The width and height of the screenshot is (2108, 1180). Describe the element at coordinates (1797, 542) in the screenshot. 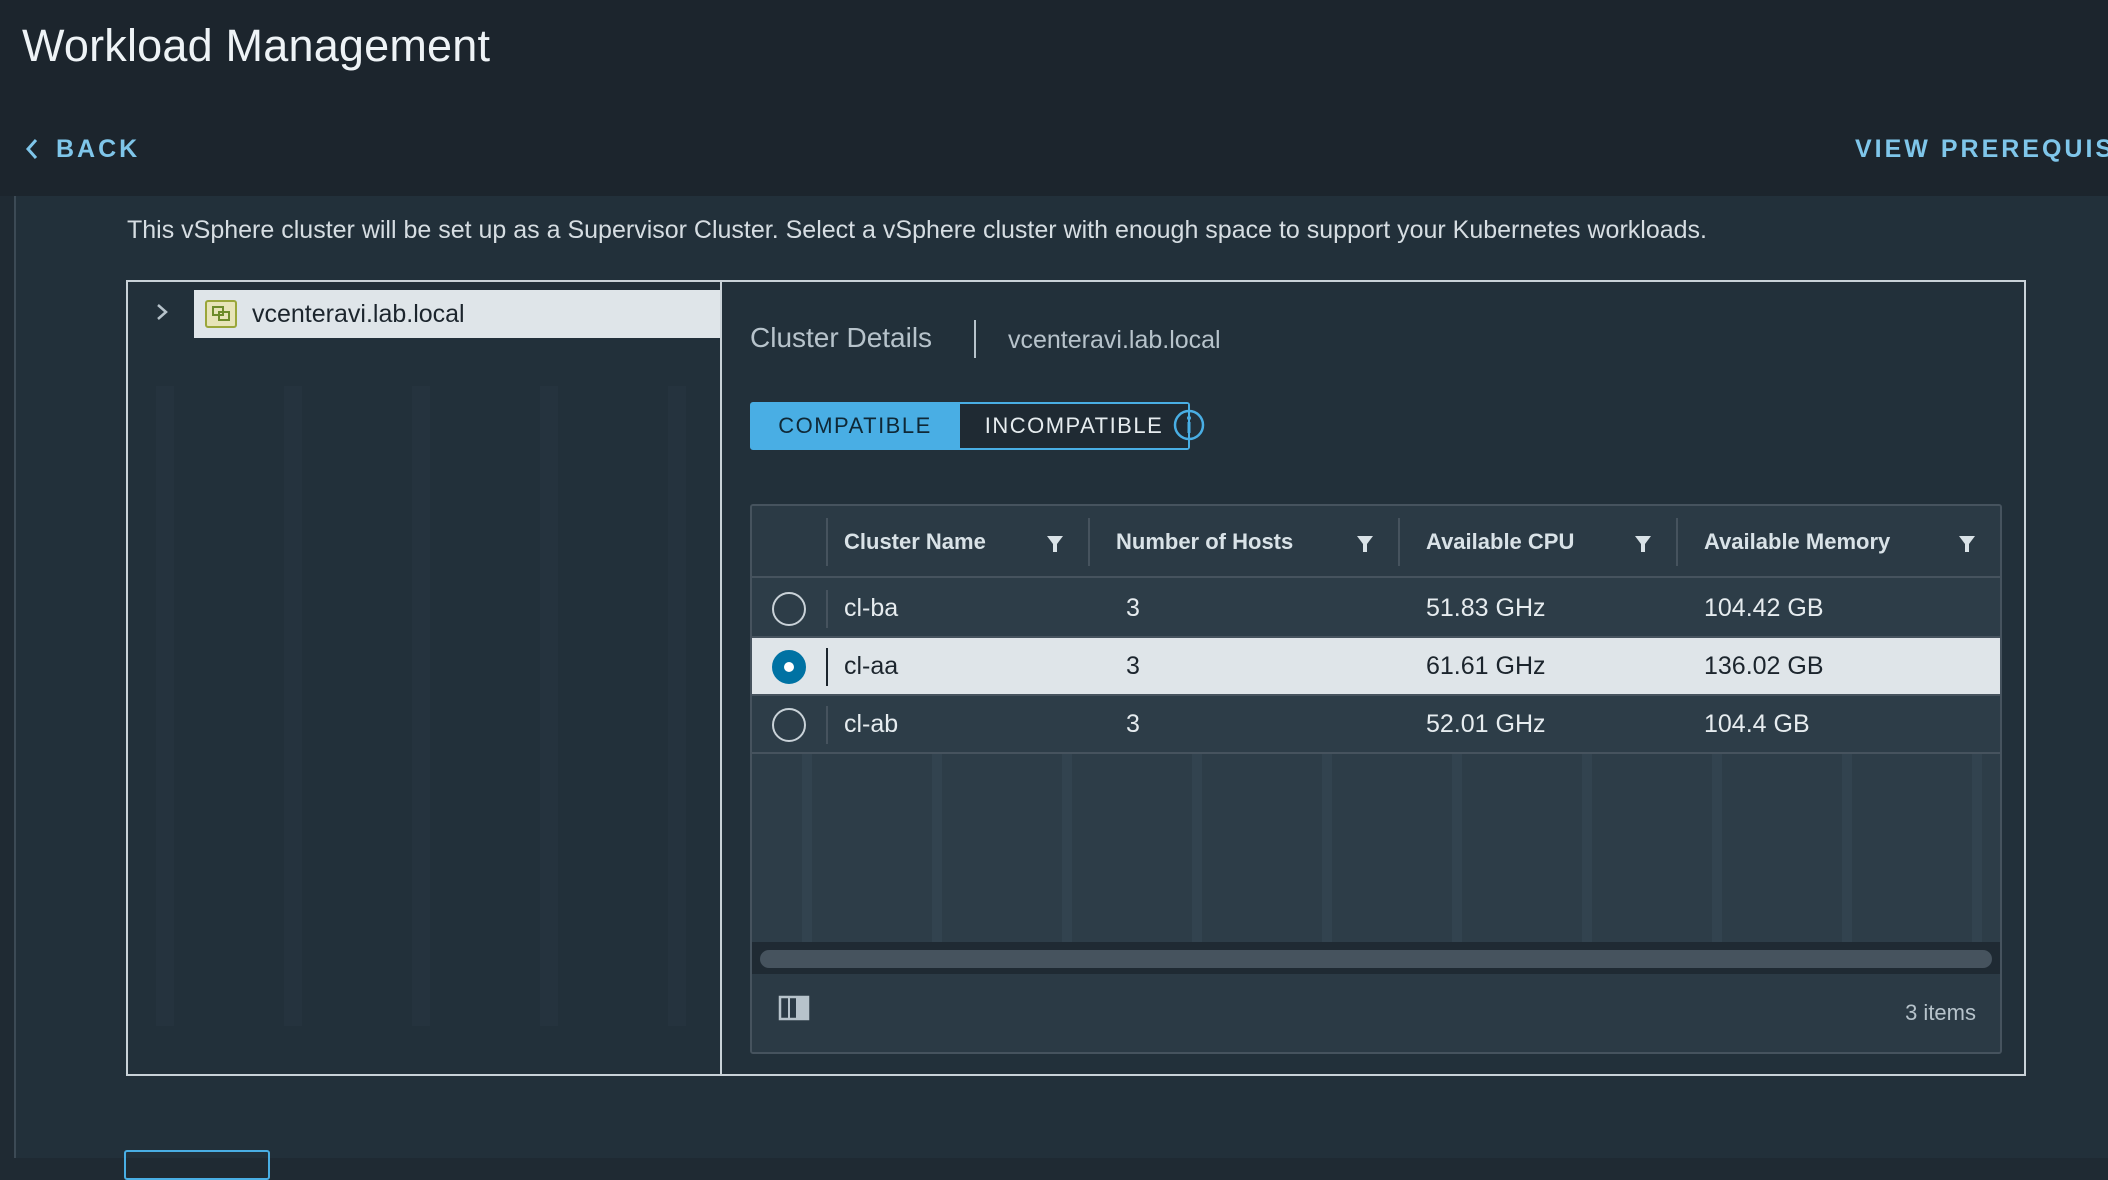

I see `column-header-available-memory: Available Memory` at that location.